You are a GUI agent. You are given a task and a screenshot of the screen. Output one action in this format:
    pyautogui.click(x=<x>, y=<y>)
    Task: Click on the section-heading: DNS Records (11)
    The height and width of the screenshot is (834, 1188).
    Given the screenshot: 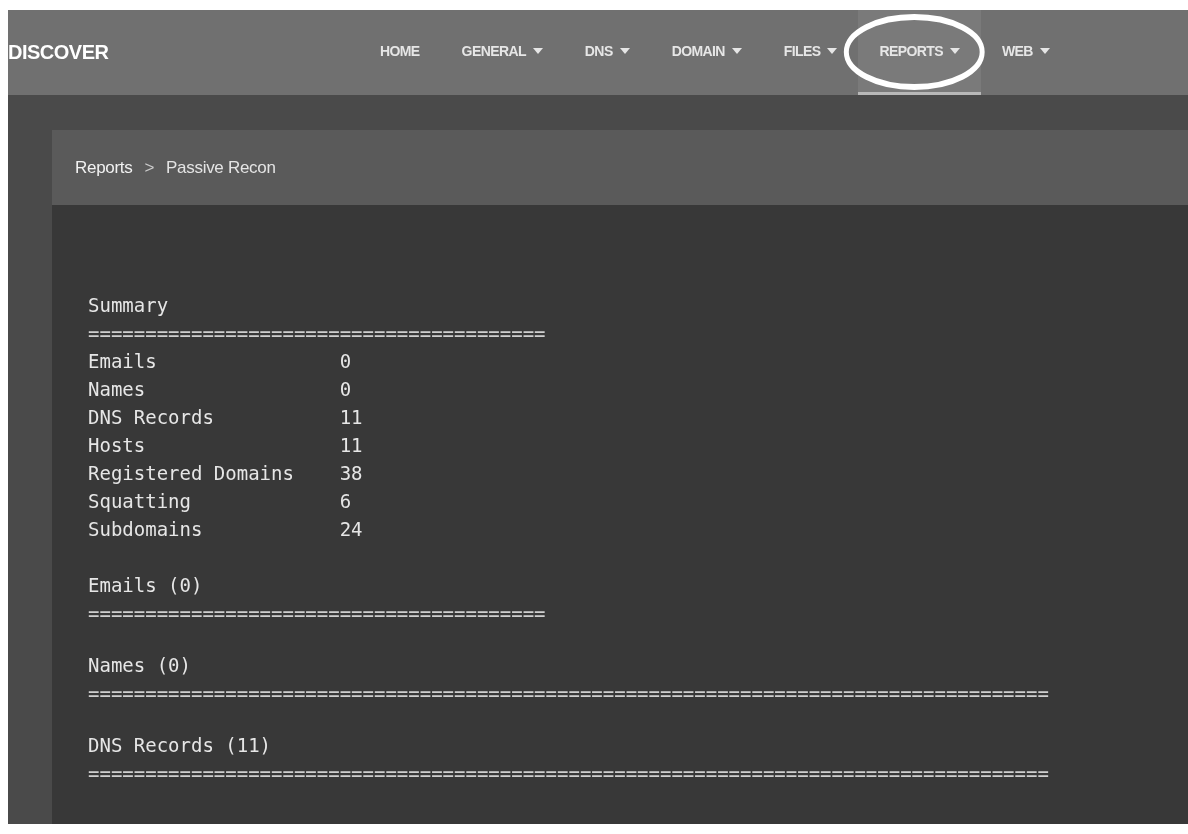 What is the action you would take?
    pyautogui.click(x=180, y=745)
    